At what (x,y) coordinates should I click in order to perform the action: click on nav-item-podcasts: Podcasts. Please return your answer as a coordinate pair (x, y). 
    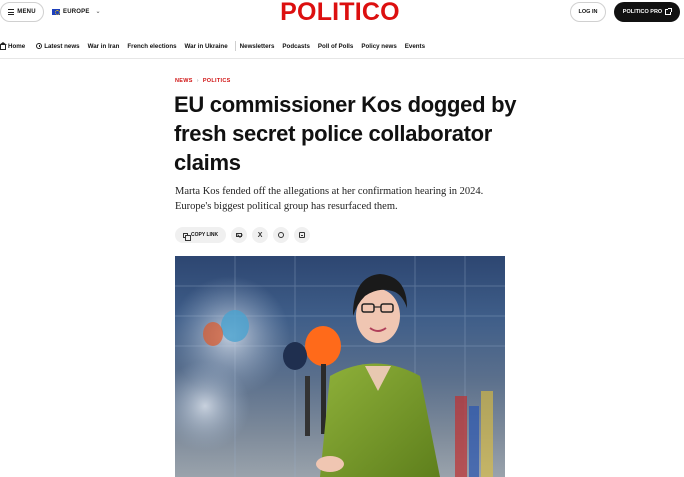
    Looking at the image, I should click on (296, 46).